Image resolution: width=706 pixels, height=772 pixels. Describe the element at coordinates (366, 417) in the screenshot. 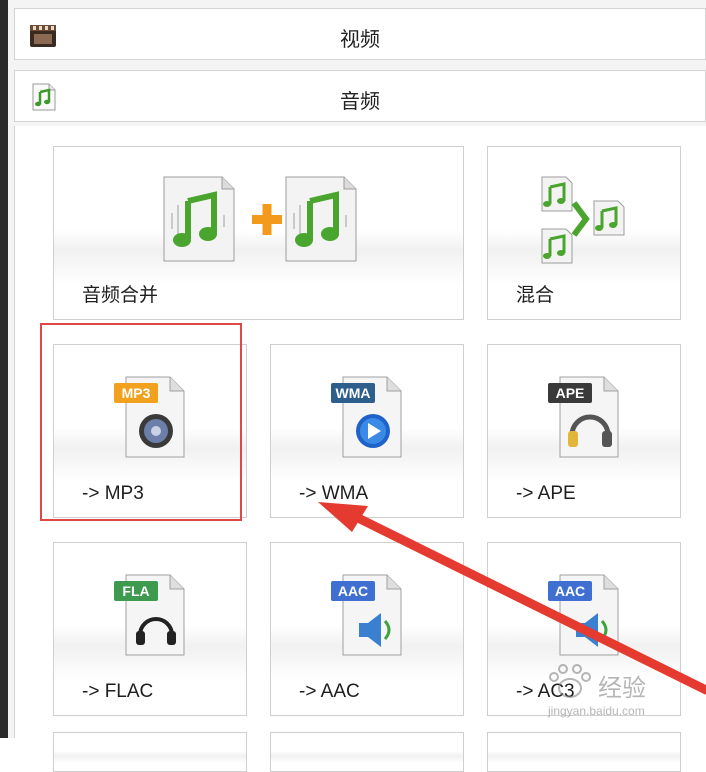

I see `wma-file-icon: WMA` at that location.